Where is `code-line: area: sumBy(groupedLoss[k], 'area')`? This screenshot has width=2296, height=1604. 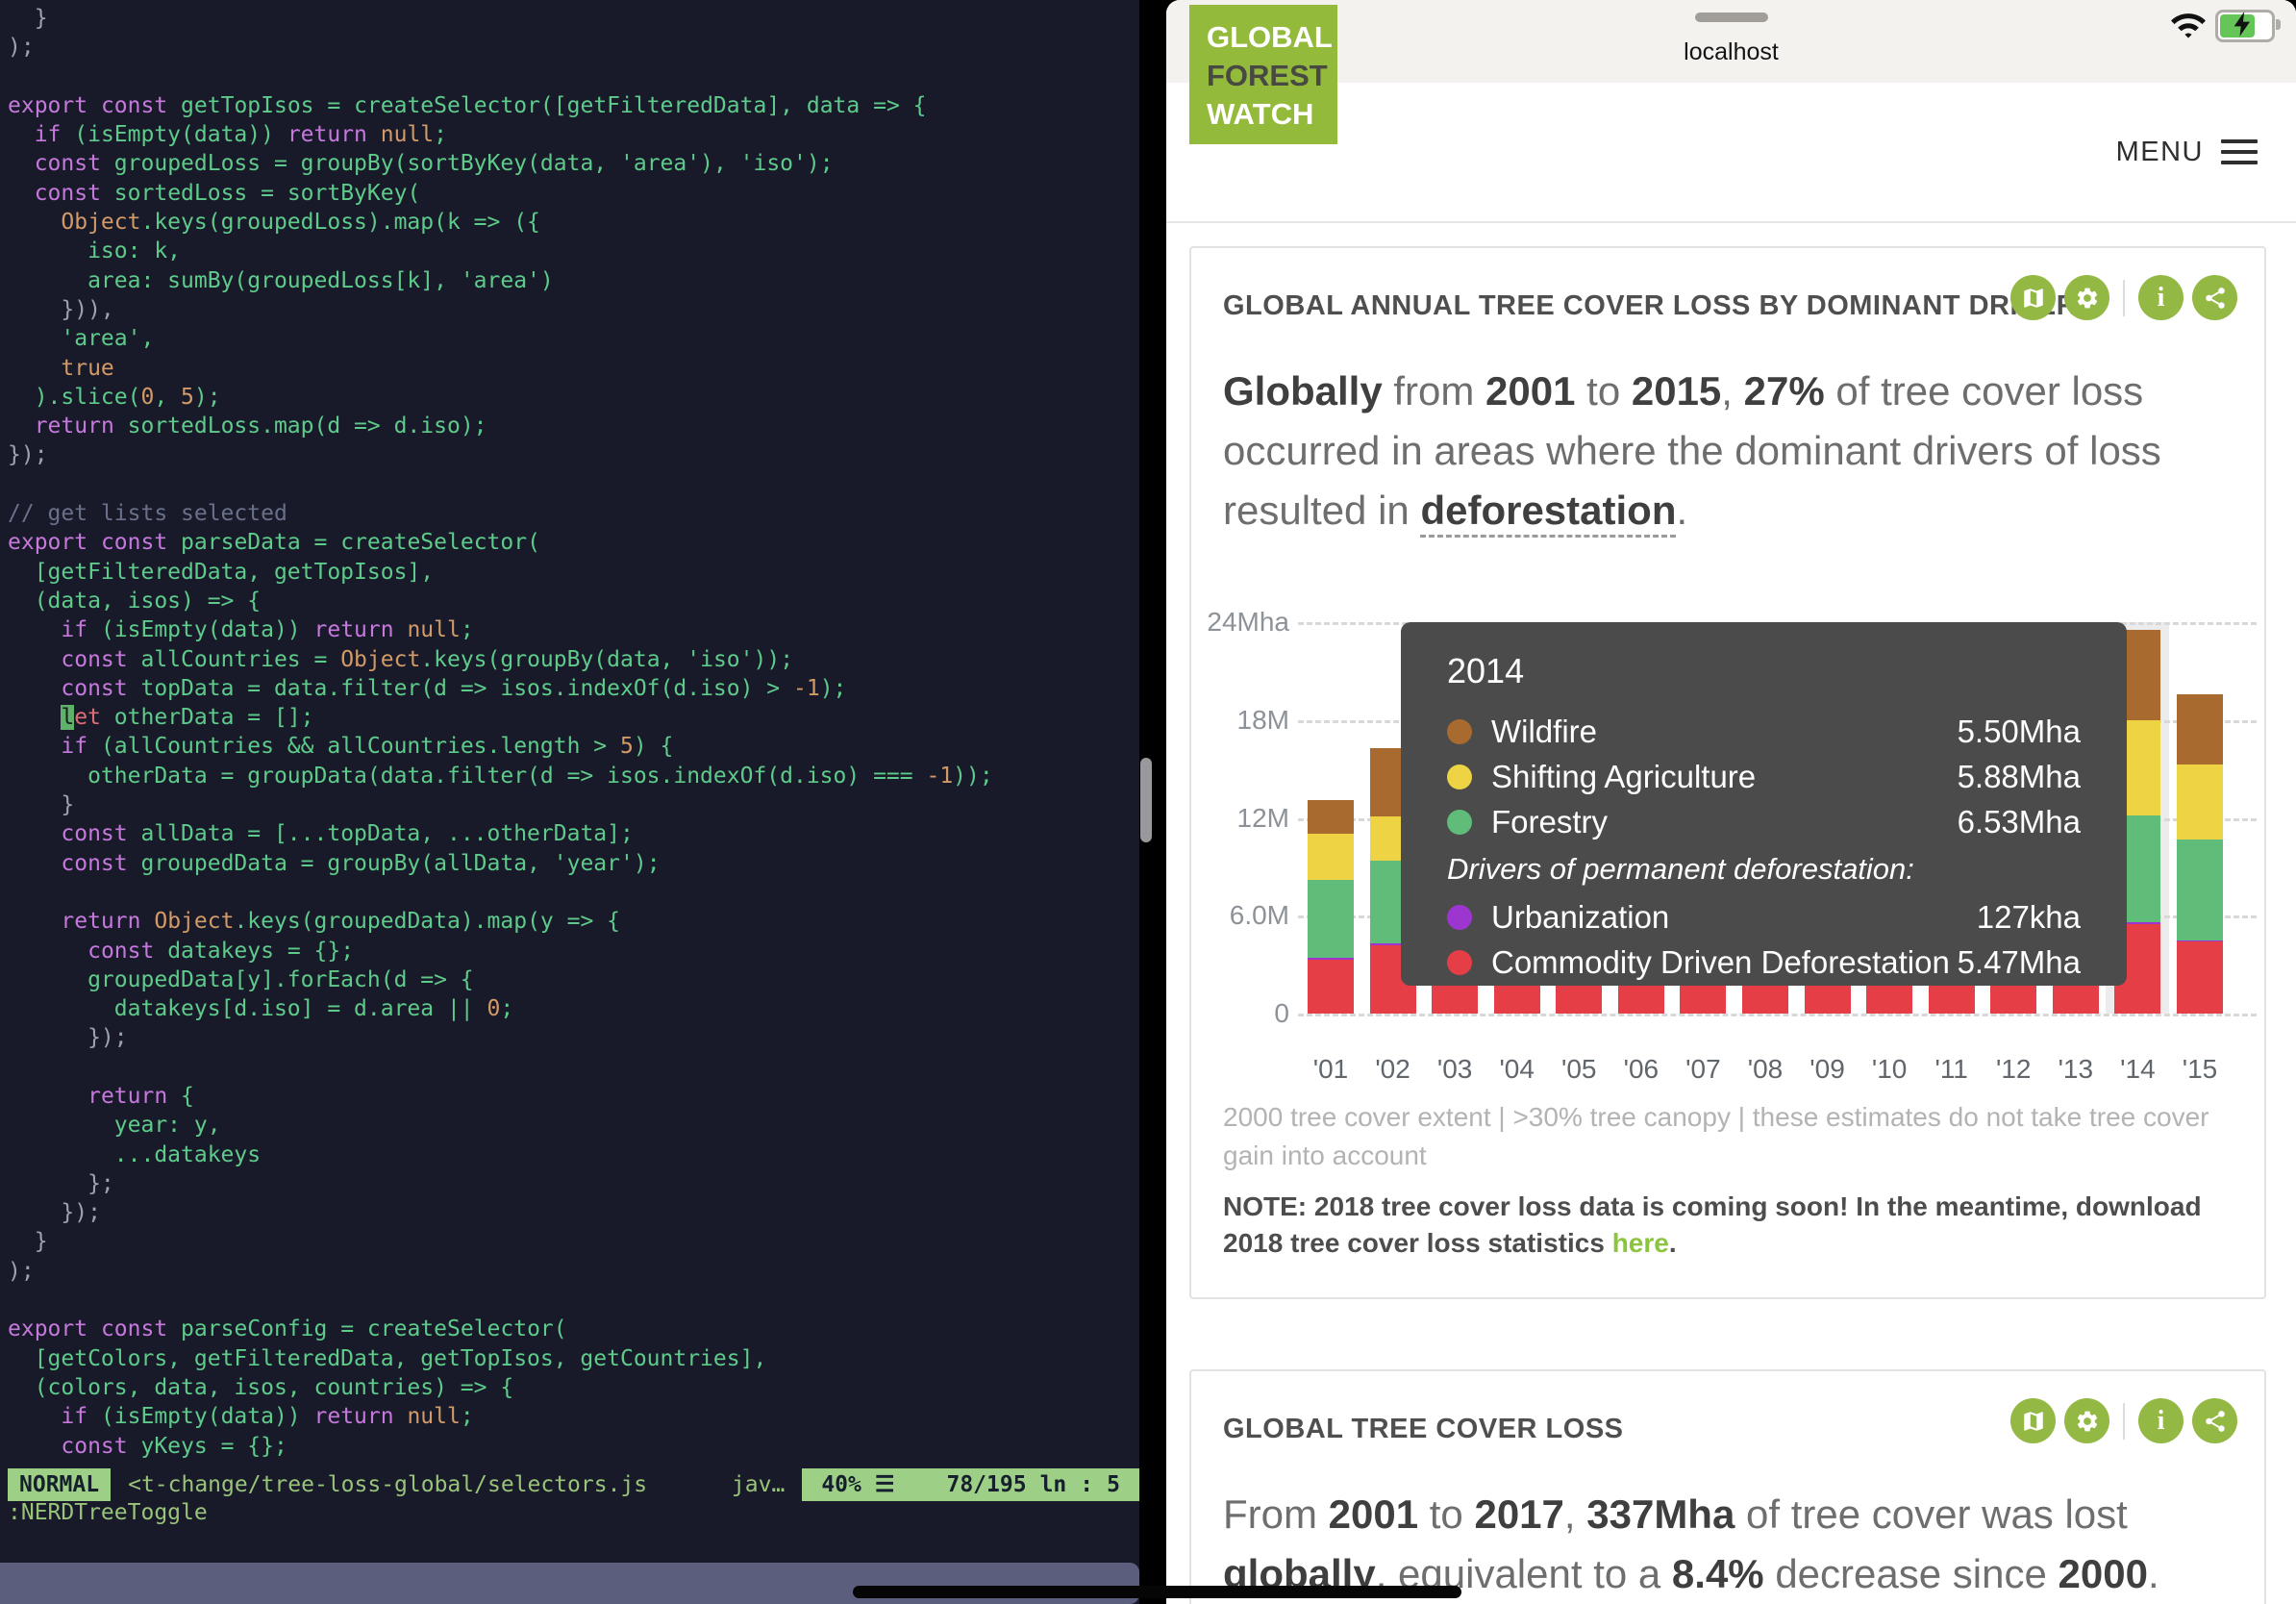
code-line: area: sumBy(groupedLoss[k], 'area') is located at coordinates (573, 280).